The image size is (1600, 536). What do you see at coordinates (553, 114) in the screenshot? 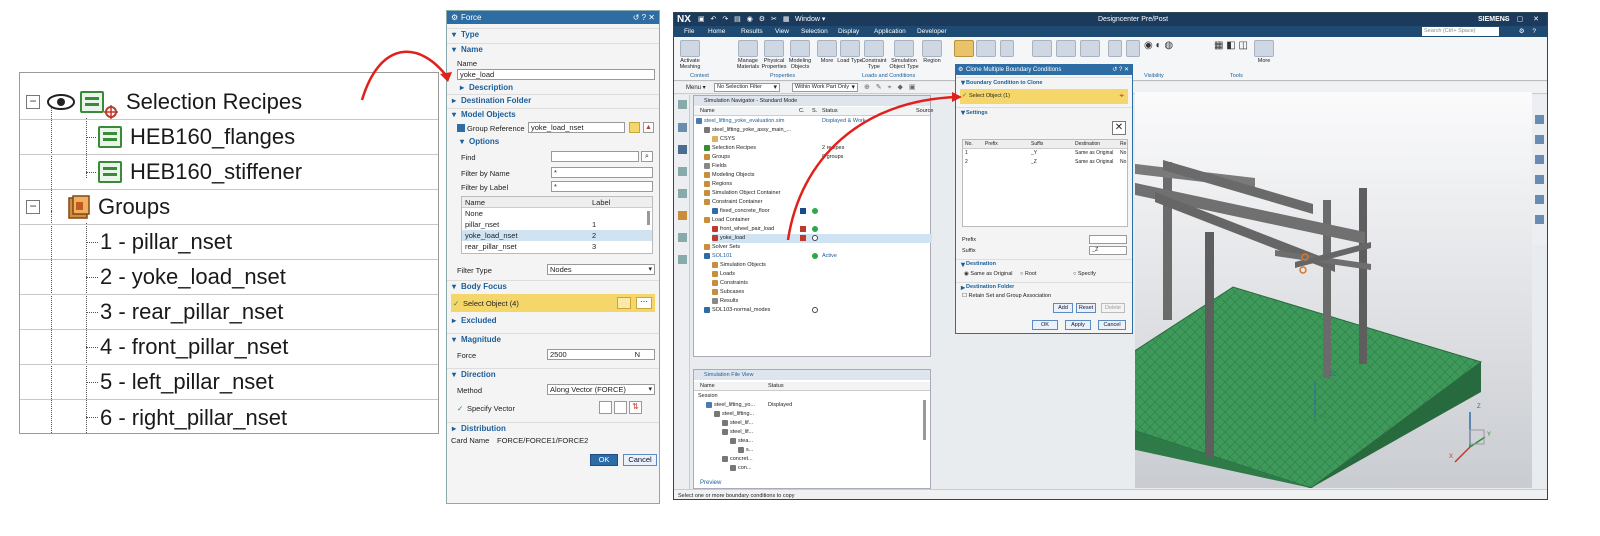
I see `section-model-objects: Model Objects` at bounding box center [553, 114].